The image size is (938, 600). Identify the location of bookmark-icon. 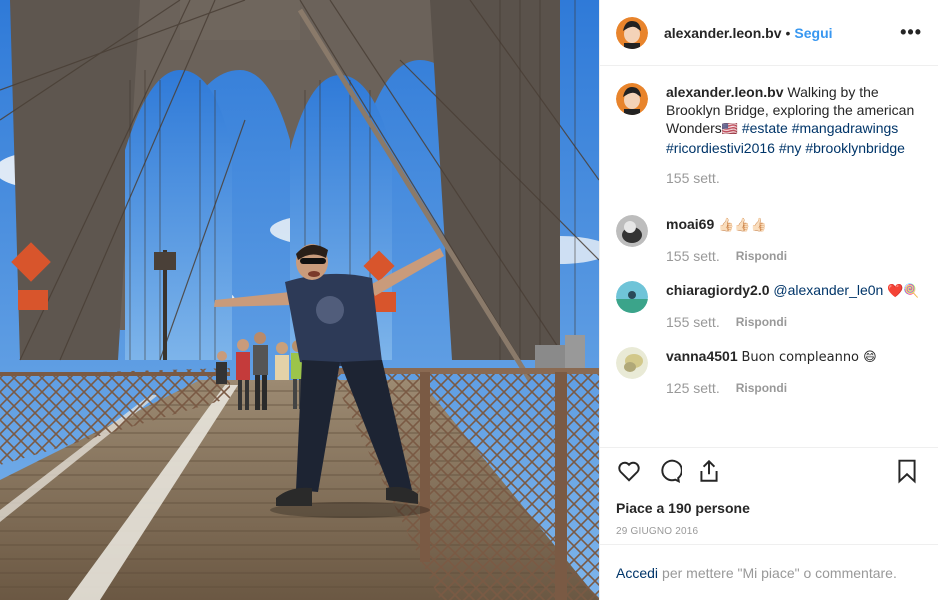
(908, 472).